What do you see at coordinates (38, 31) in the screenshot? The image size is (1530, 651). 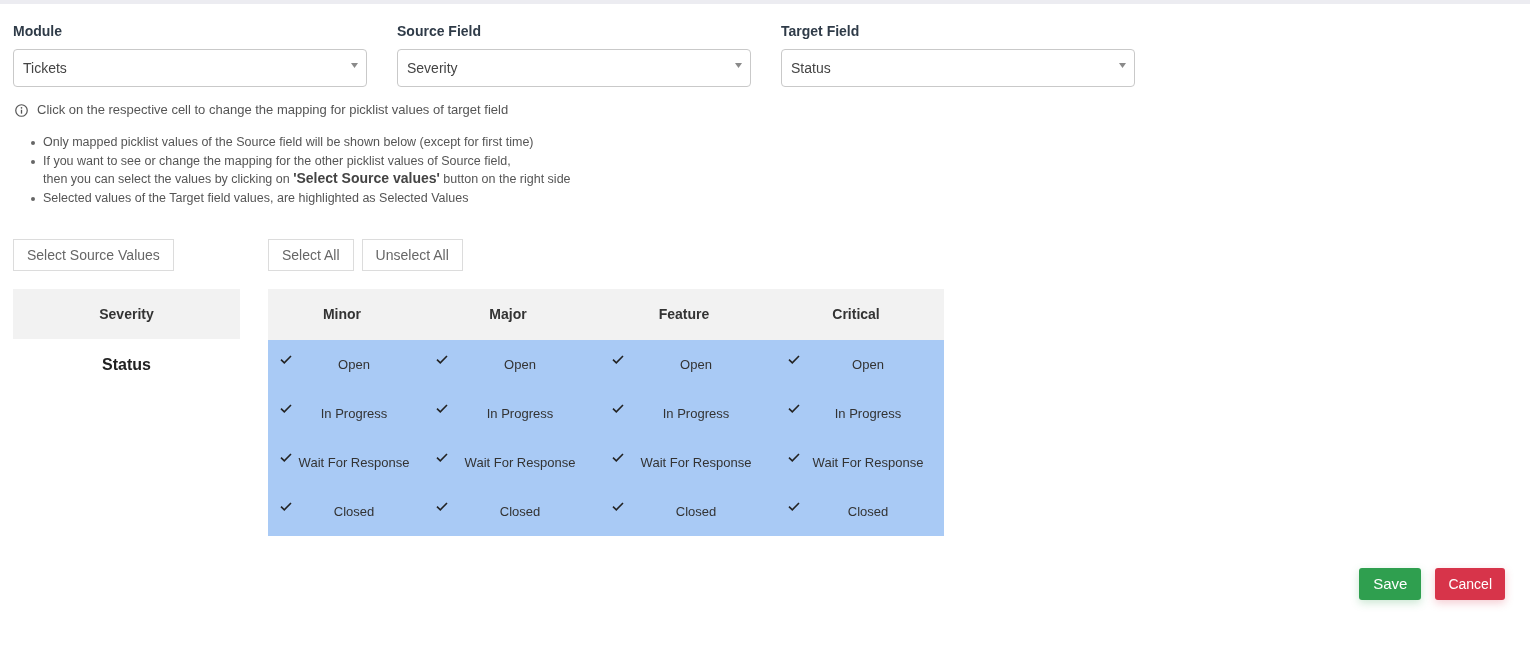 I see `field-label: Module` at bounding box center [38, 31].